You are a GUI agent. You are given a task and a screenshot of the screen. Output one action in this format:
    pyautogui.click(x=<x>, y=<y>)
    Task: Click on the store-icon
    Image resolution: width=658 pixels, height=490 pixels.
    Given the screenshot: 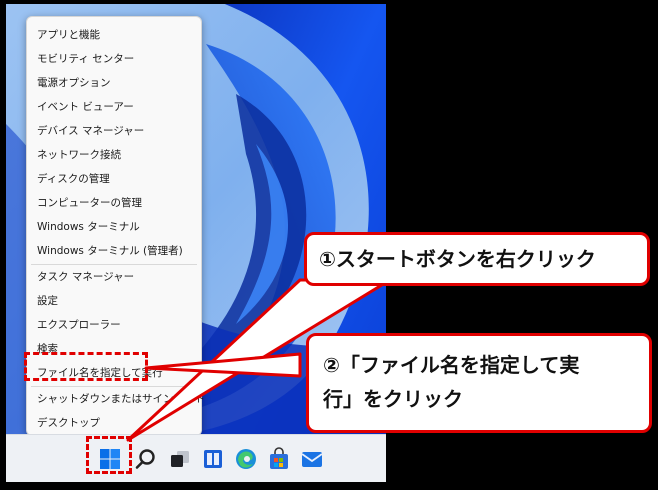 What is the action you would take?
    pyautogui.click(x=279, y=459)
    